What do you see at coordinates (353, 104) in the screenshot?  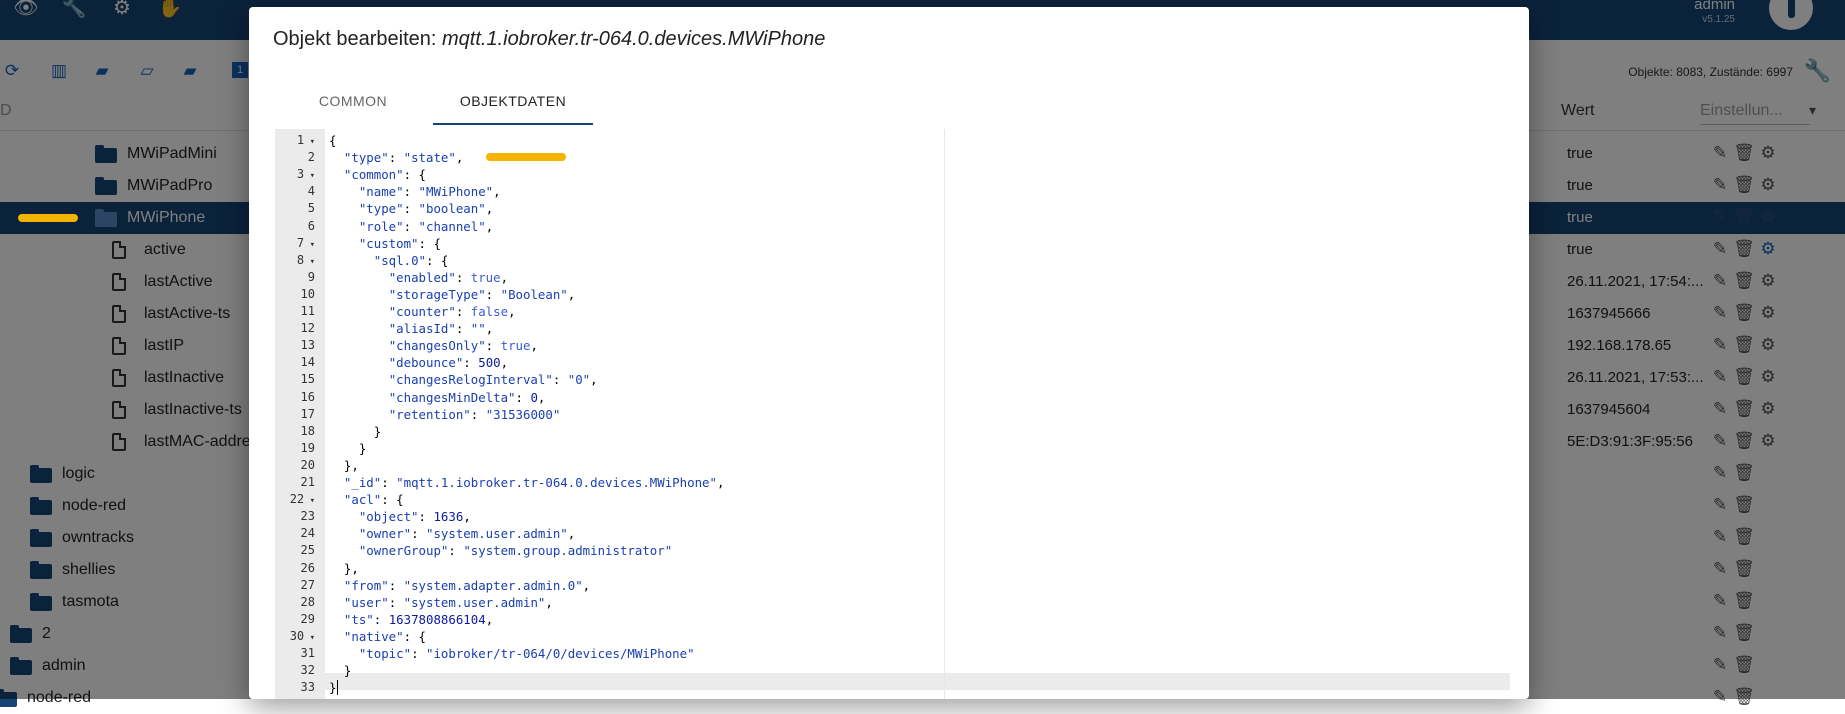 I see `tab-common: COMMON` at bounding box center [353, 104].